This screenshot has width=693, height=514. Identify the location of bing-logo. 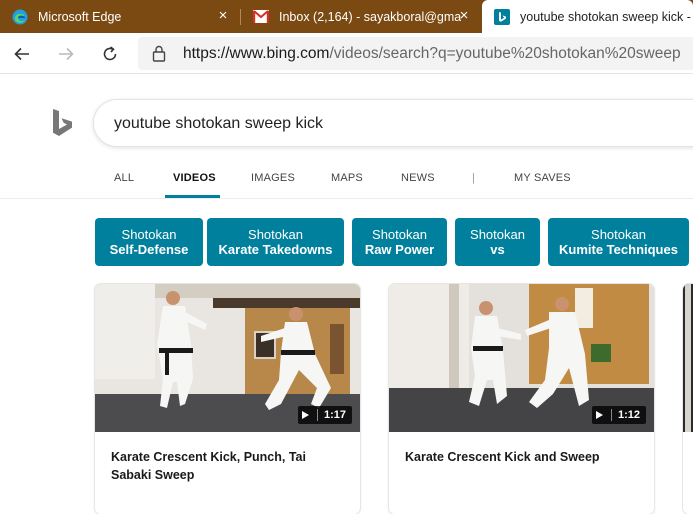
(63, 125).